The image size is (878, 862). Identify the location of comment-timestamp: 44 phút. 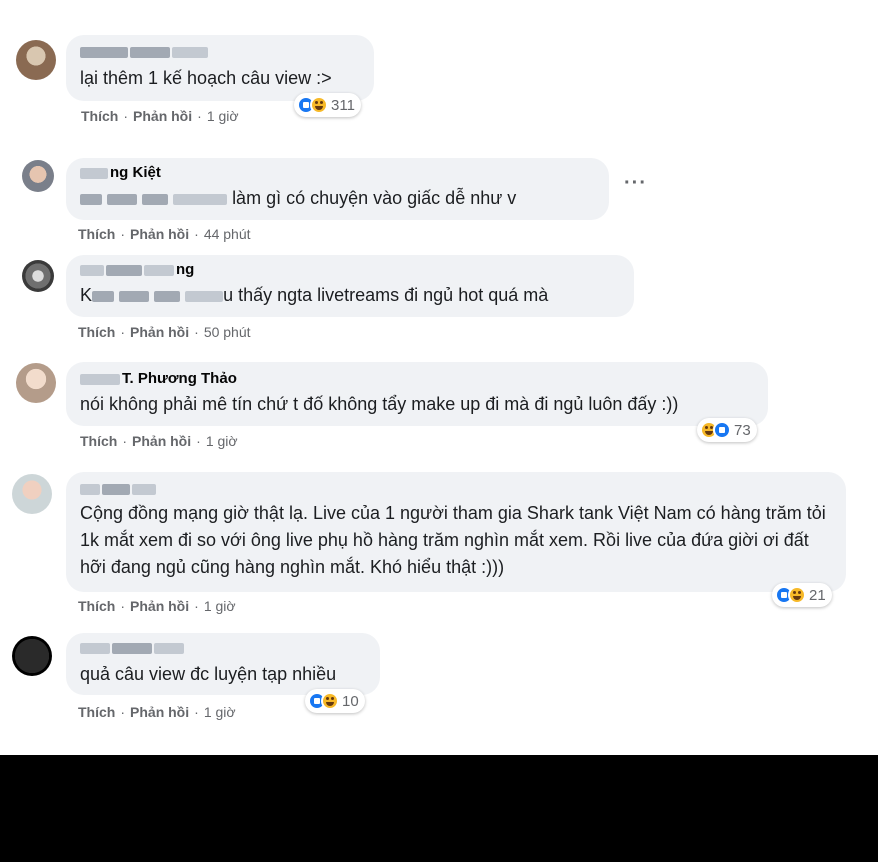
(227, 234).